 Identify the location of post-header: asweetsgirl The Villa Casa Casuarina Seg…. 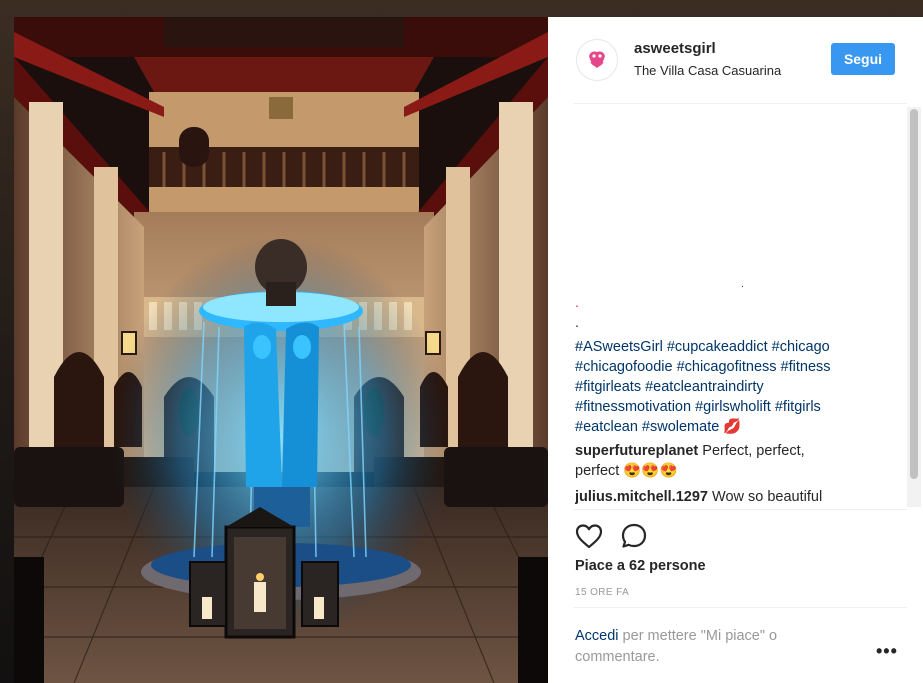
(728, 60).